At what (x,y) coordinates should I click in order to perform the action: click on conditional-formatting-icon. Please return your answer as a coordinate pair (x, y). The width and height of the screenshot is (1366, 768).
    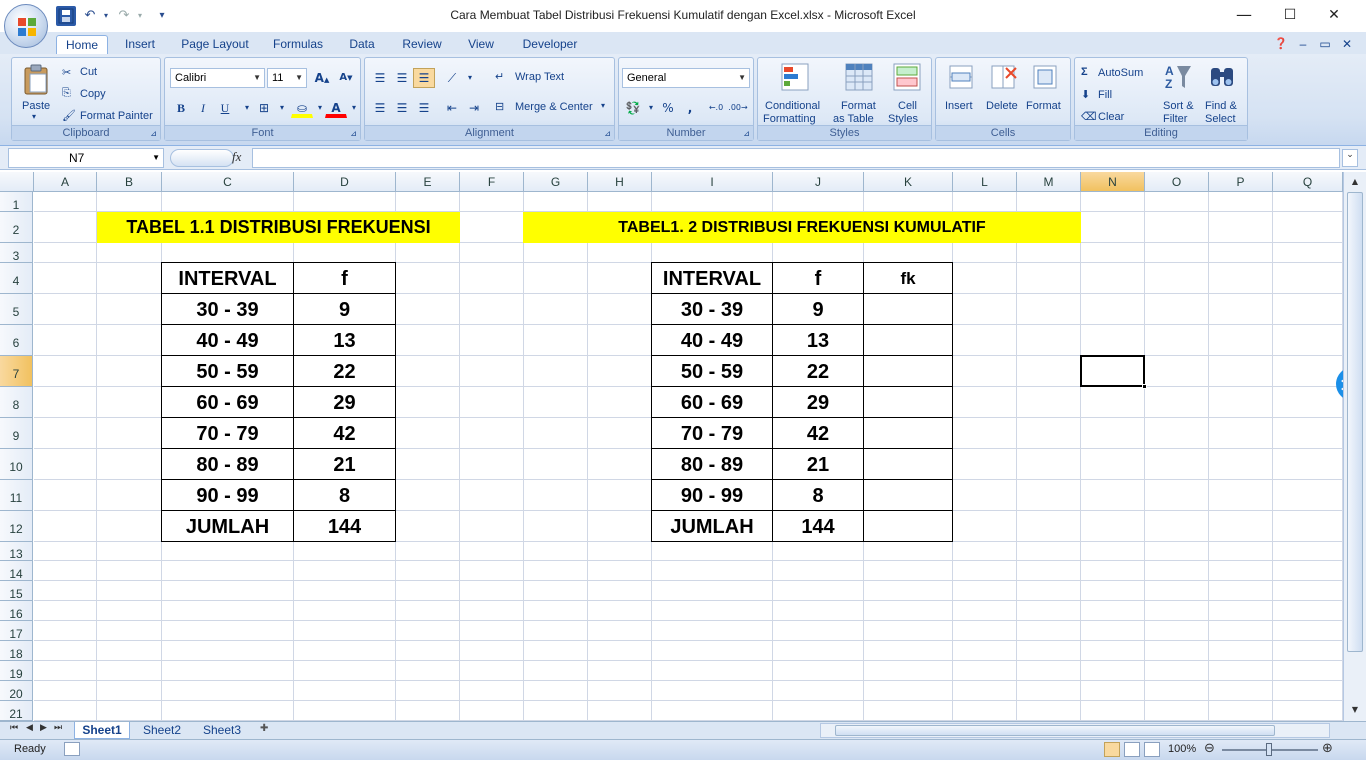
    Looking at the image, I should click on (795, 77).